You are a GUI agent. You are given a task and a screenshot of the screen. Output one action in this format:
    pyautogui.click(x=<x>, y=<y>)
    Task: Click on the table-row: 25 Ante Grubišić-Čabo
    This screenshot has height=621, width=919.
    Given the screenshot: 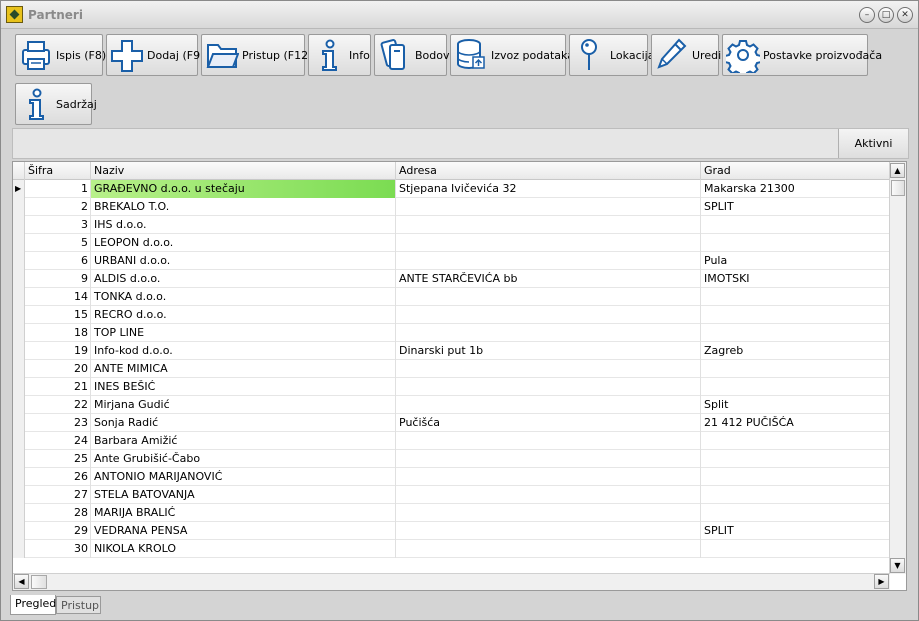 What is the action you would take?
    pyautogui.click(x=451, y=459)
    